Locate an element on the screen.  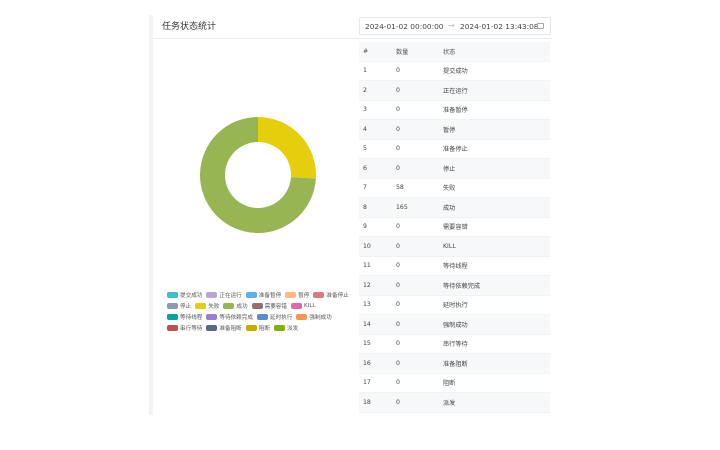
row-status: 需要容错 is located at coordinates (455, 228).